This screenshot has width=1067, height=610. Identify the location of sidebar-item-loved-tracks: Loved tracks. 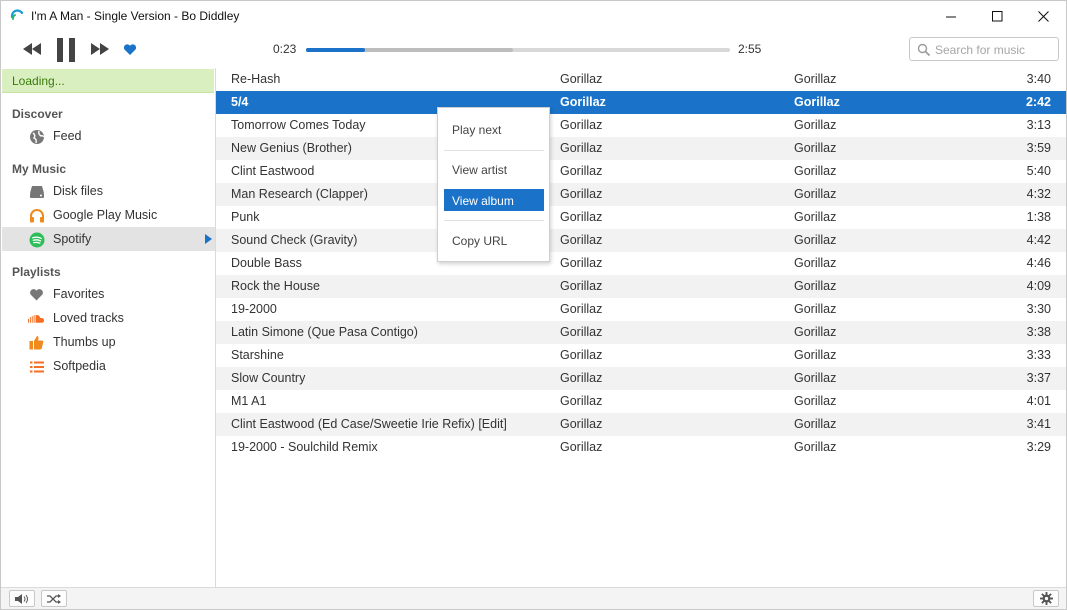
(108, 318).